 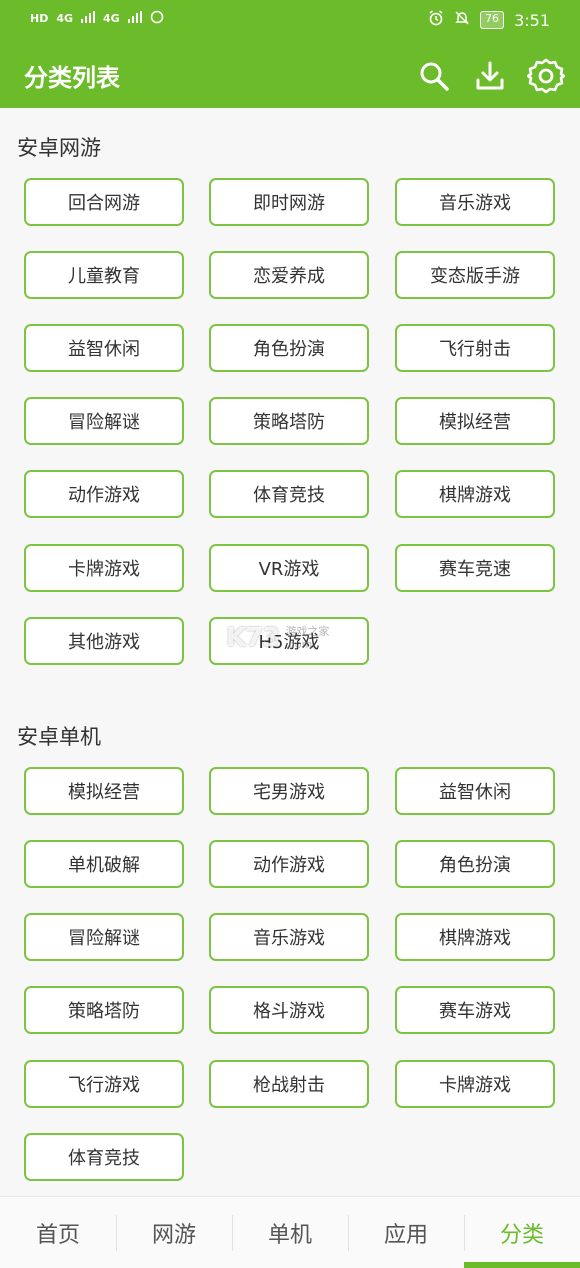 What do you see at coordinates (546, 76) in the screenshot?
I see `settings-icon` at bounding box center [546, 76].